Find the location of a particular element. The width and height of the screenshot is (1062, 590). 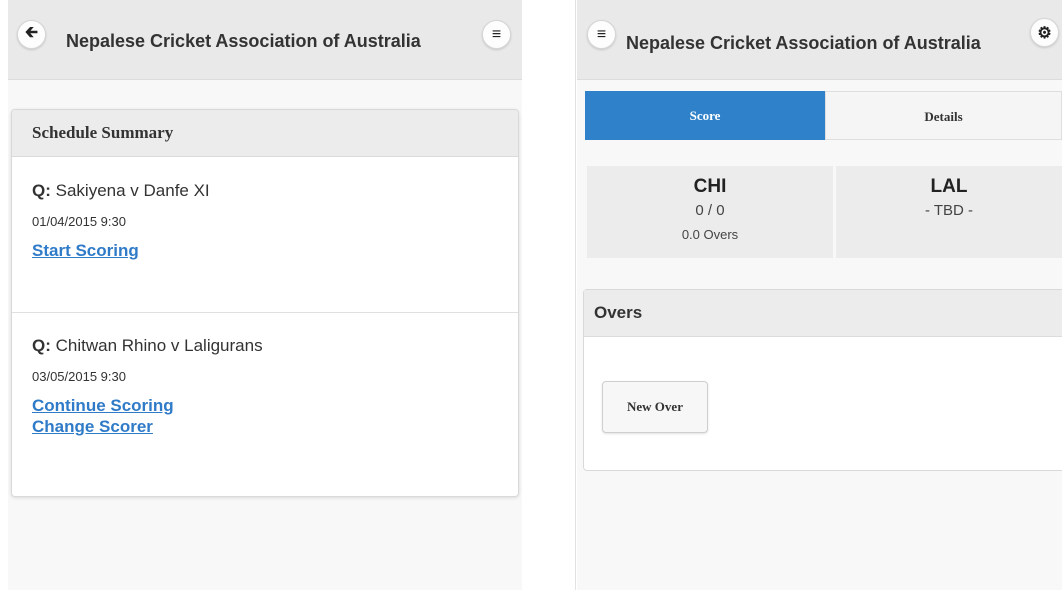

match-datetime: 01/04/2015 9:30 is located at coordinates (79, 221).